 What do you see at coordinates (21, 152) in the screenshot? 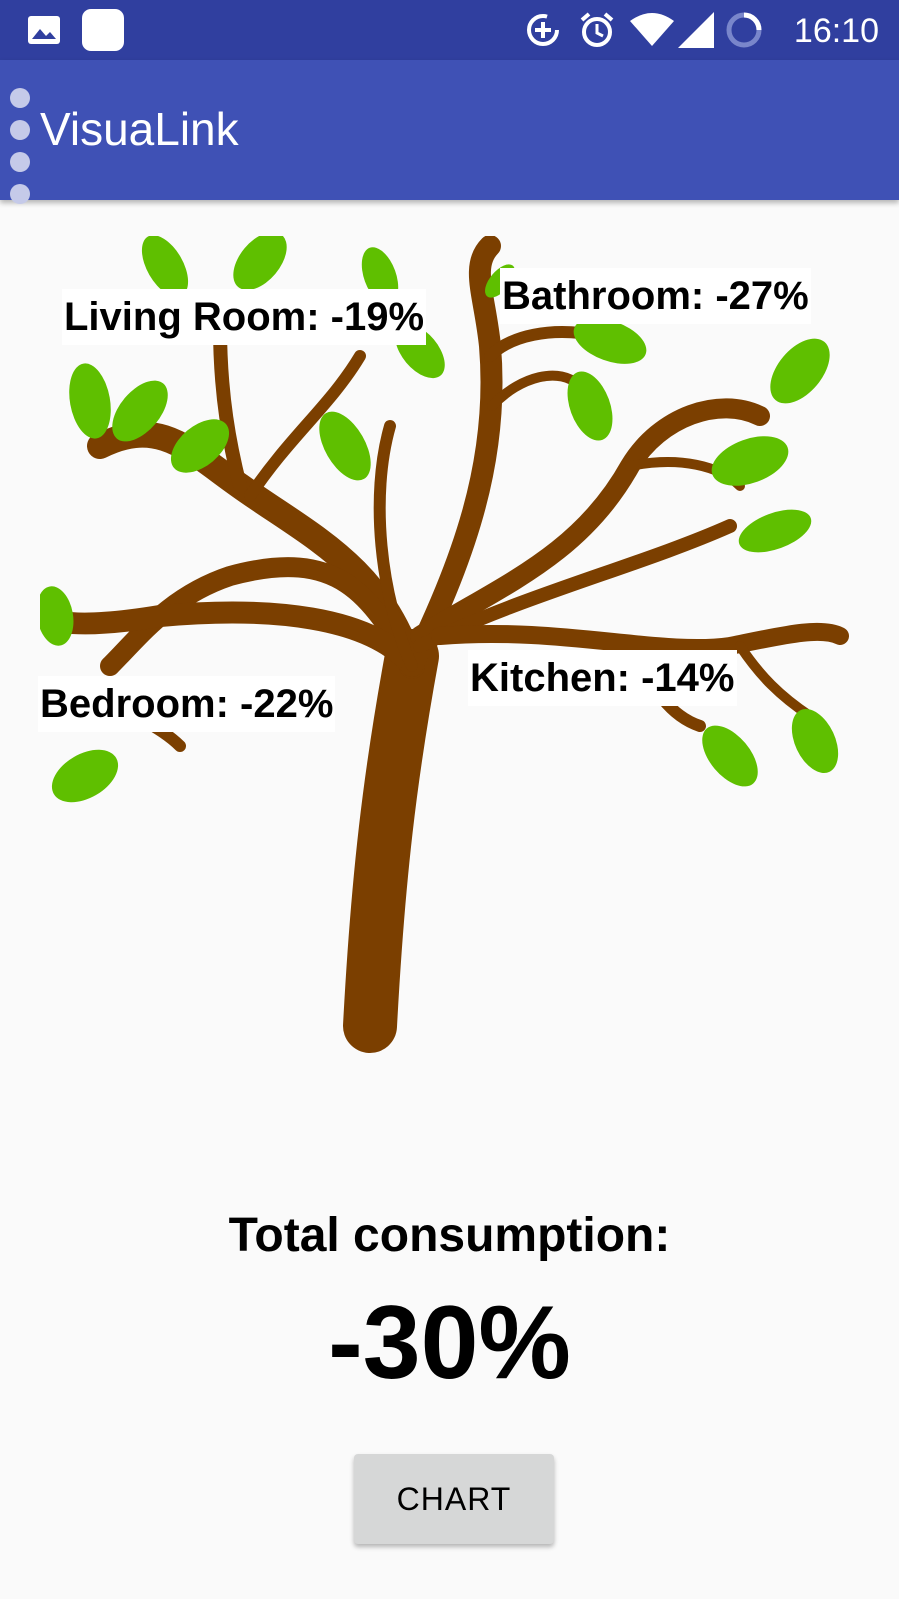
I see `drag-handle-icon` at bounding box center [21, 152].